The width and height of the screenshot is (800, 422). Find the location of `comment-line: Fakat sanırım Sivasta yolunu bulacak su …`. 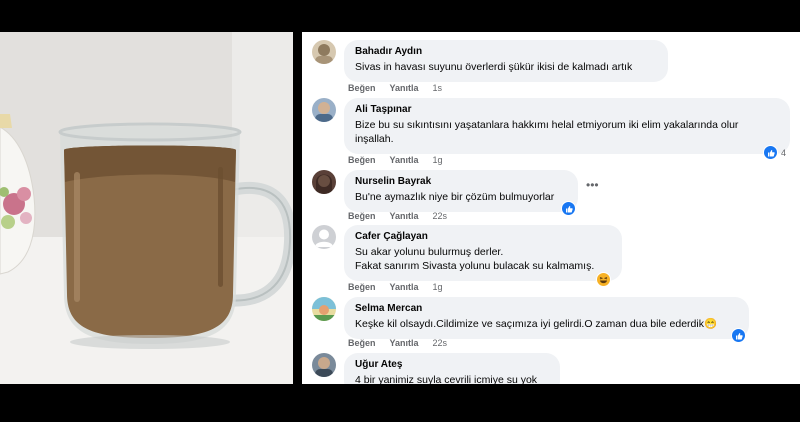

comment-line: Fakat sanırım Sivasta yolunu bulacak su … is located at coordinates (475, 266).